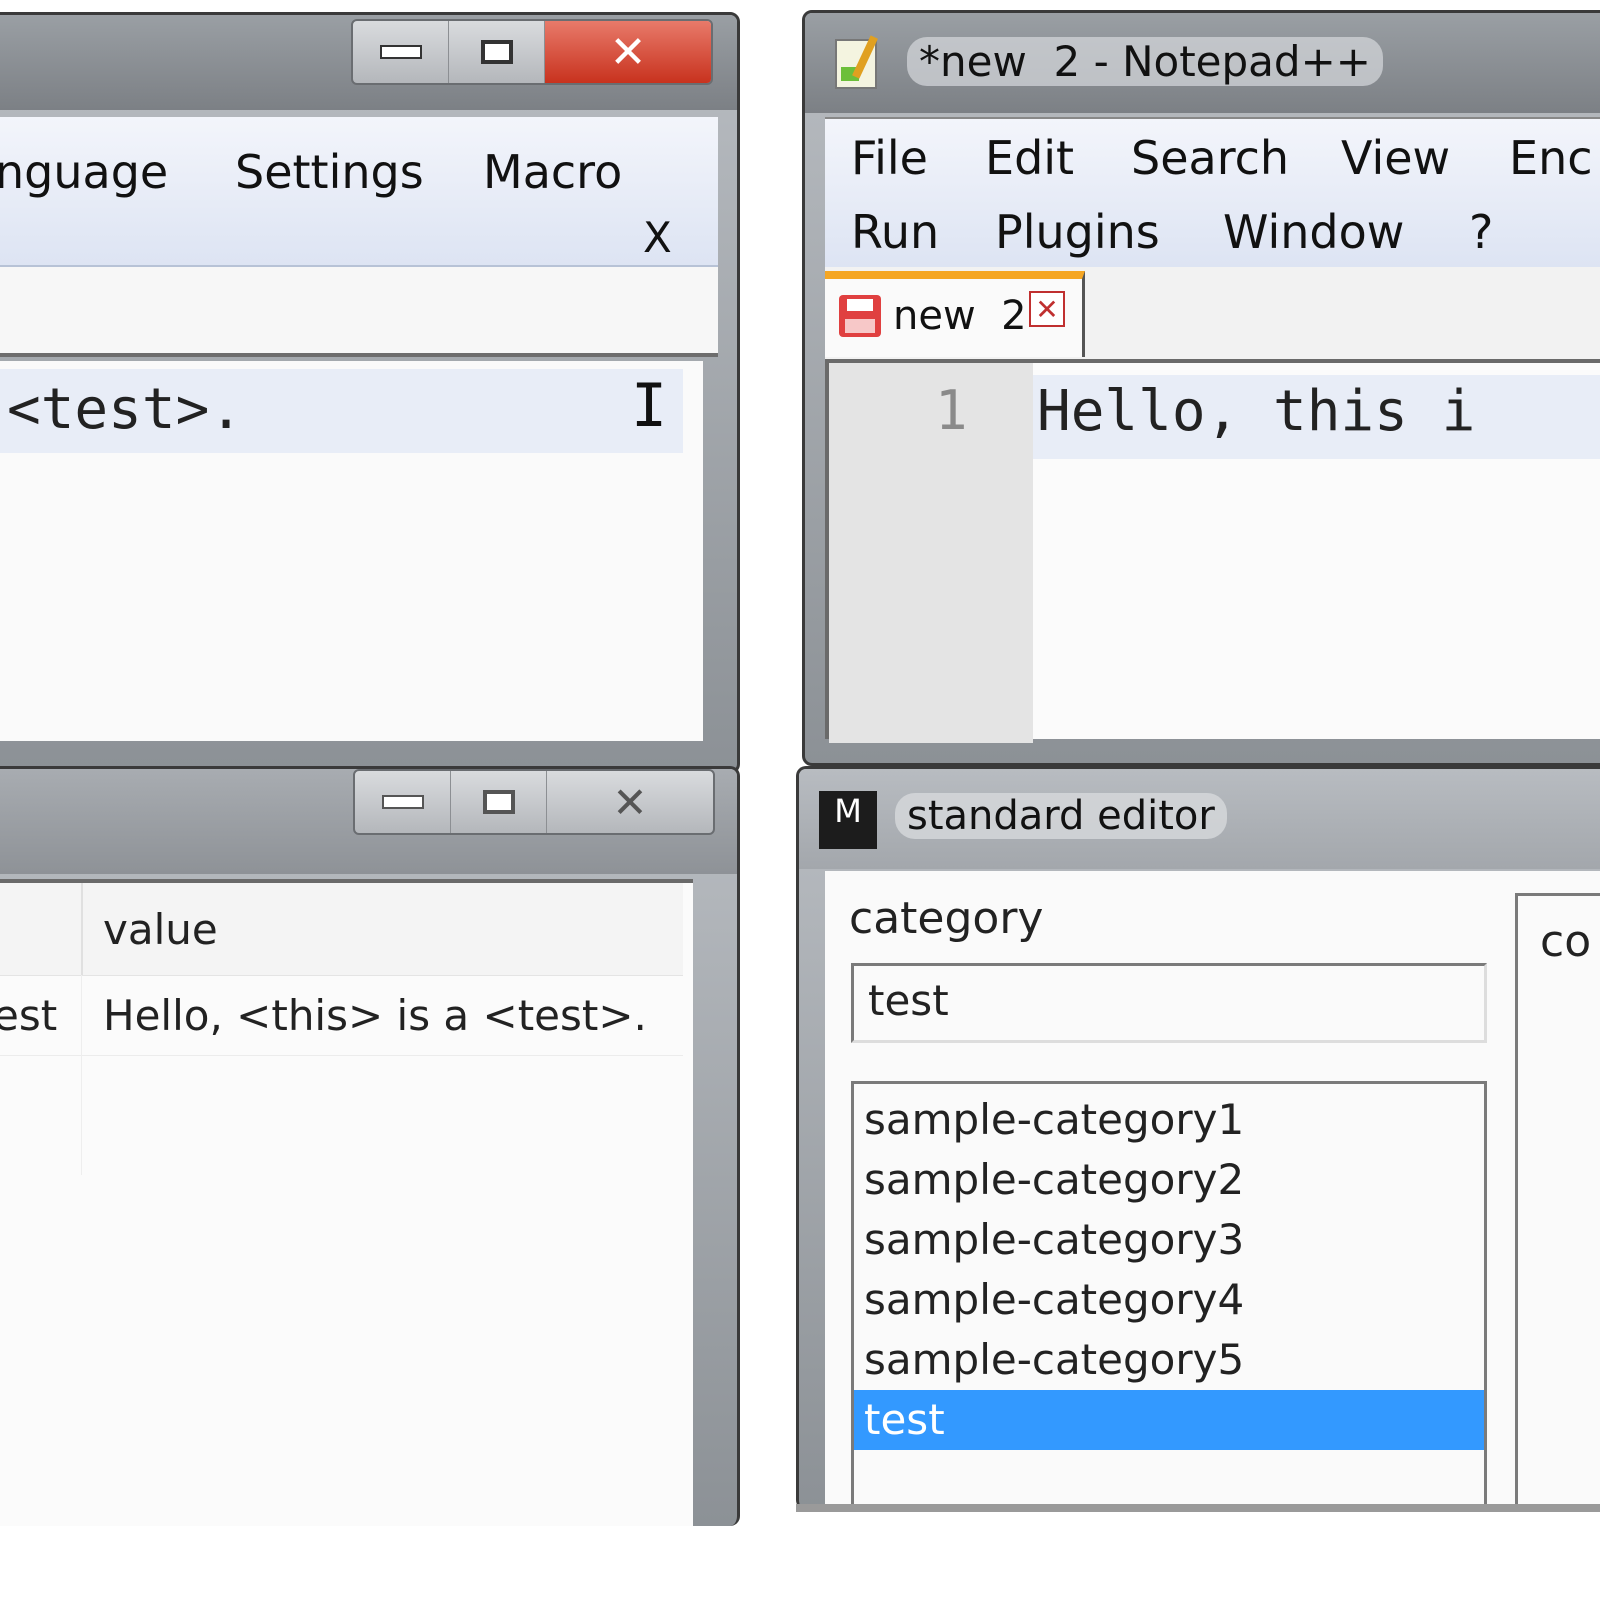 The height and width of the screenshot is (1600, 1600). What do you see at coordinates (1169, 1120) in the screenshot?
I see `list-item: sample-category1` at bounding box center [1169, 1120].